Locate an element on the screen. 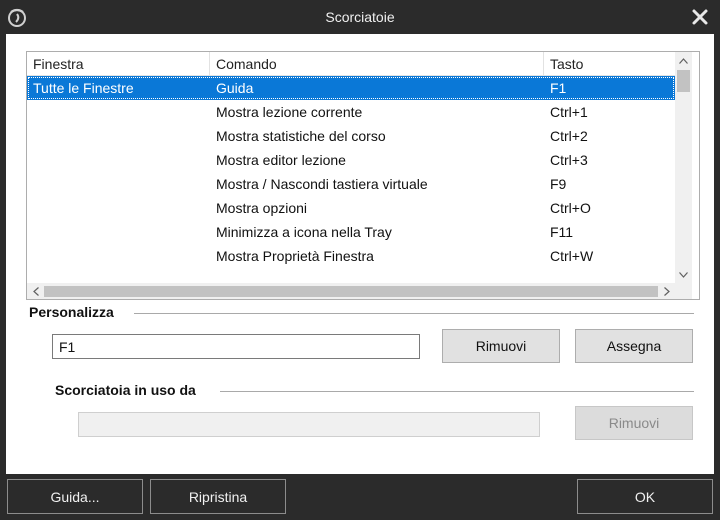 Image resolution: width=720 pixels, height=520 pixels. cell-key: Ctrl+1 is located at coordinates (569, 112).